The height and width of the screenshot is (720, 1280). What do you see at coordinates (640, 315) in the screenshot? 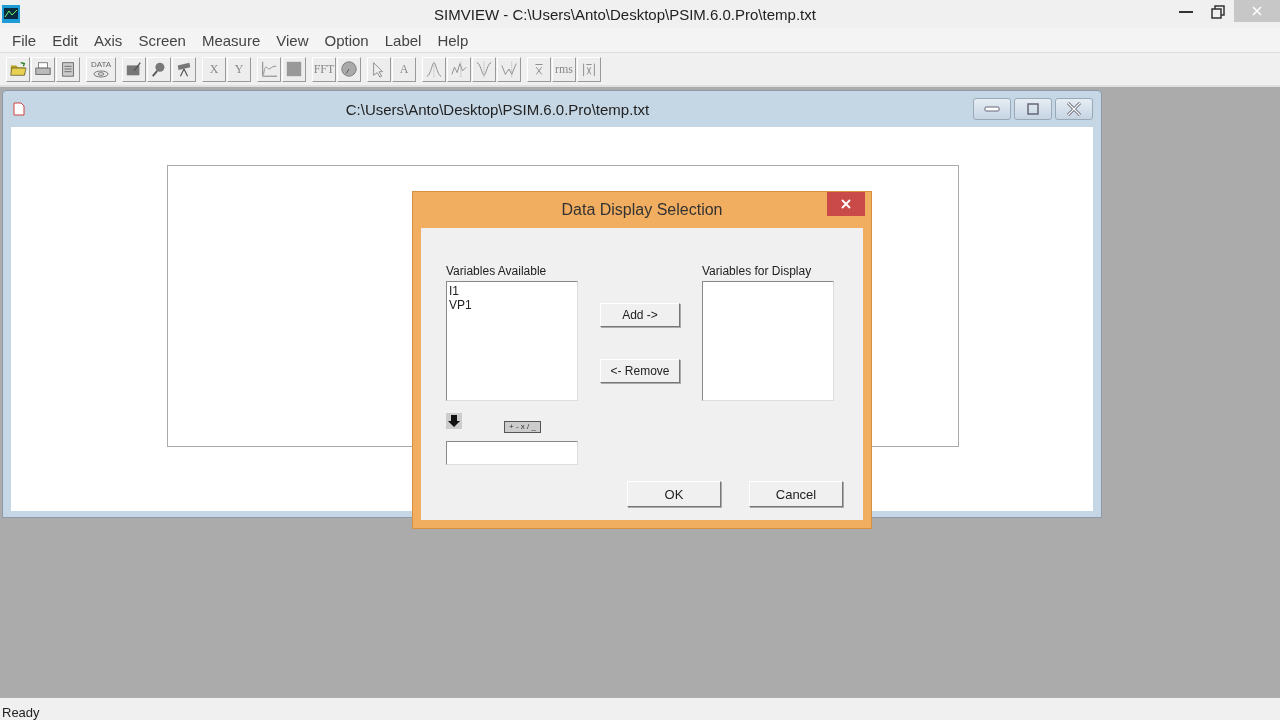
I see `add-button: Add ->` at bounding box center [640, 315].